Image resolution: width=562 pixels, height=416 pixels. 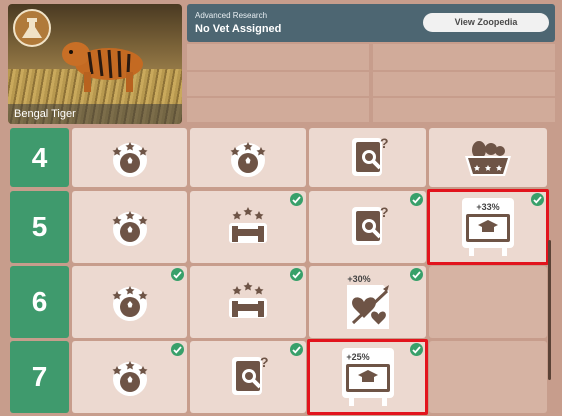 I want to click on research-cell: +30%, so click(x=367, y=302).